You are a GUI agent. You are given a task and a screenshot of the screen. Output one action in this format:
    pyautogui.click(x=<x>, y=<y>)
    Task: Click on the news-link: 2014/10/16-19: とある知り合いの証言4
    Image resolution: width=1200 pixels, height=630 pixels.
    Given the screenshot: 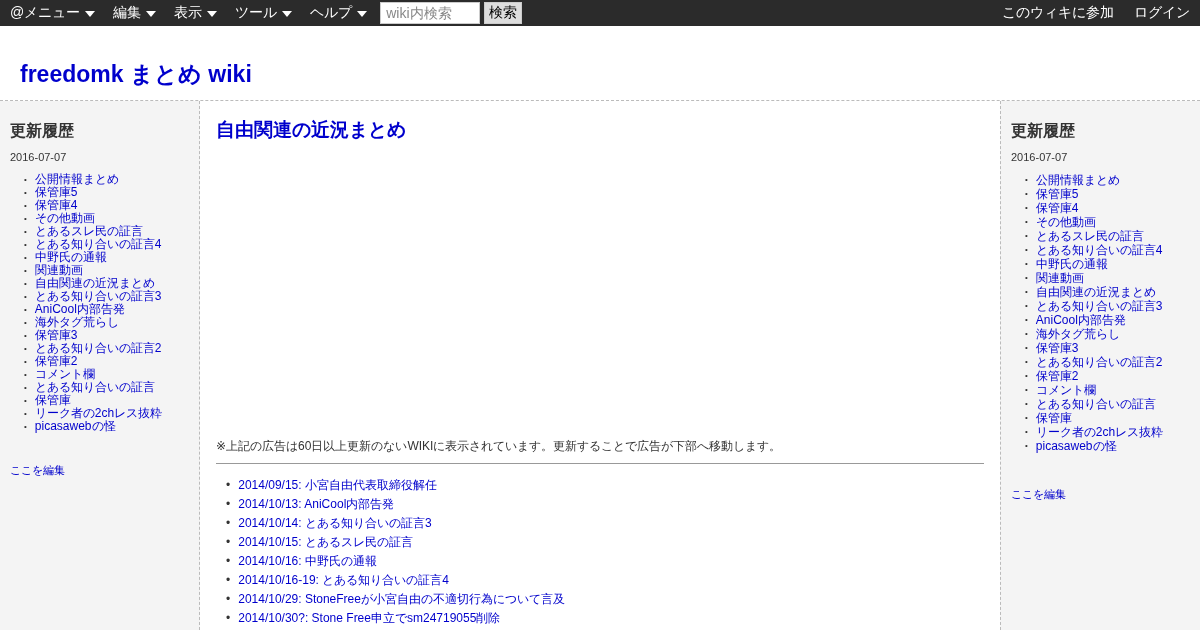 What is the action you would take?
    pyautogui.click(x=343, y=580)
    